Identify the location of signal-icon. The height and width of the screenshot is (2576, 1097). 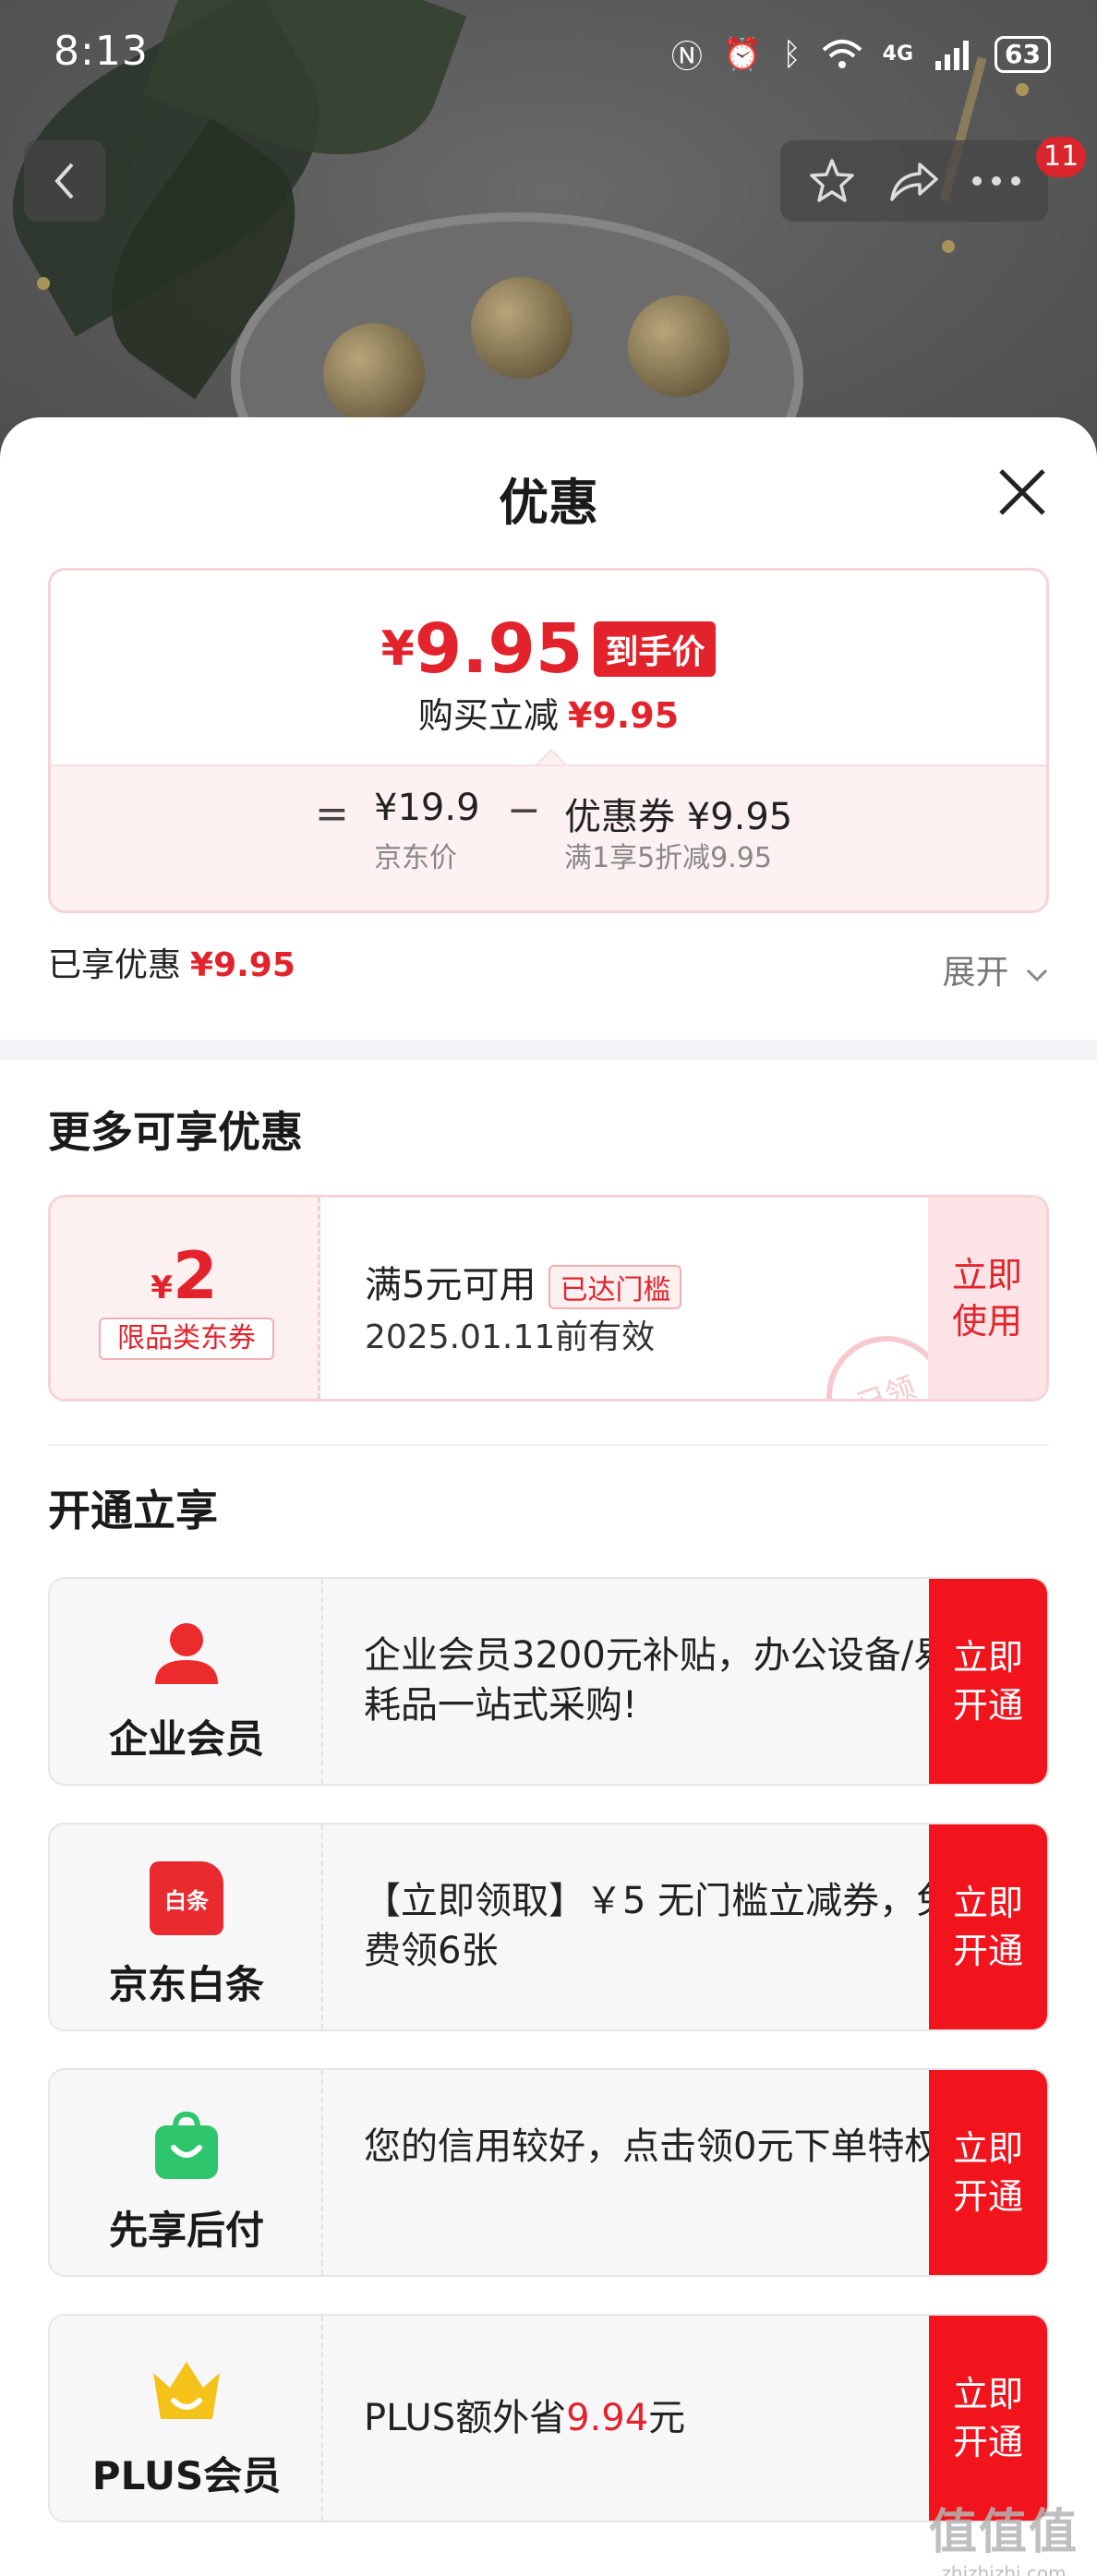
(953, 55).